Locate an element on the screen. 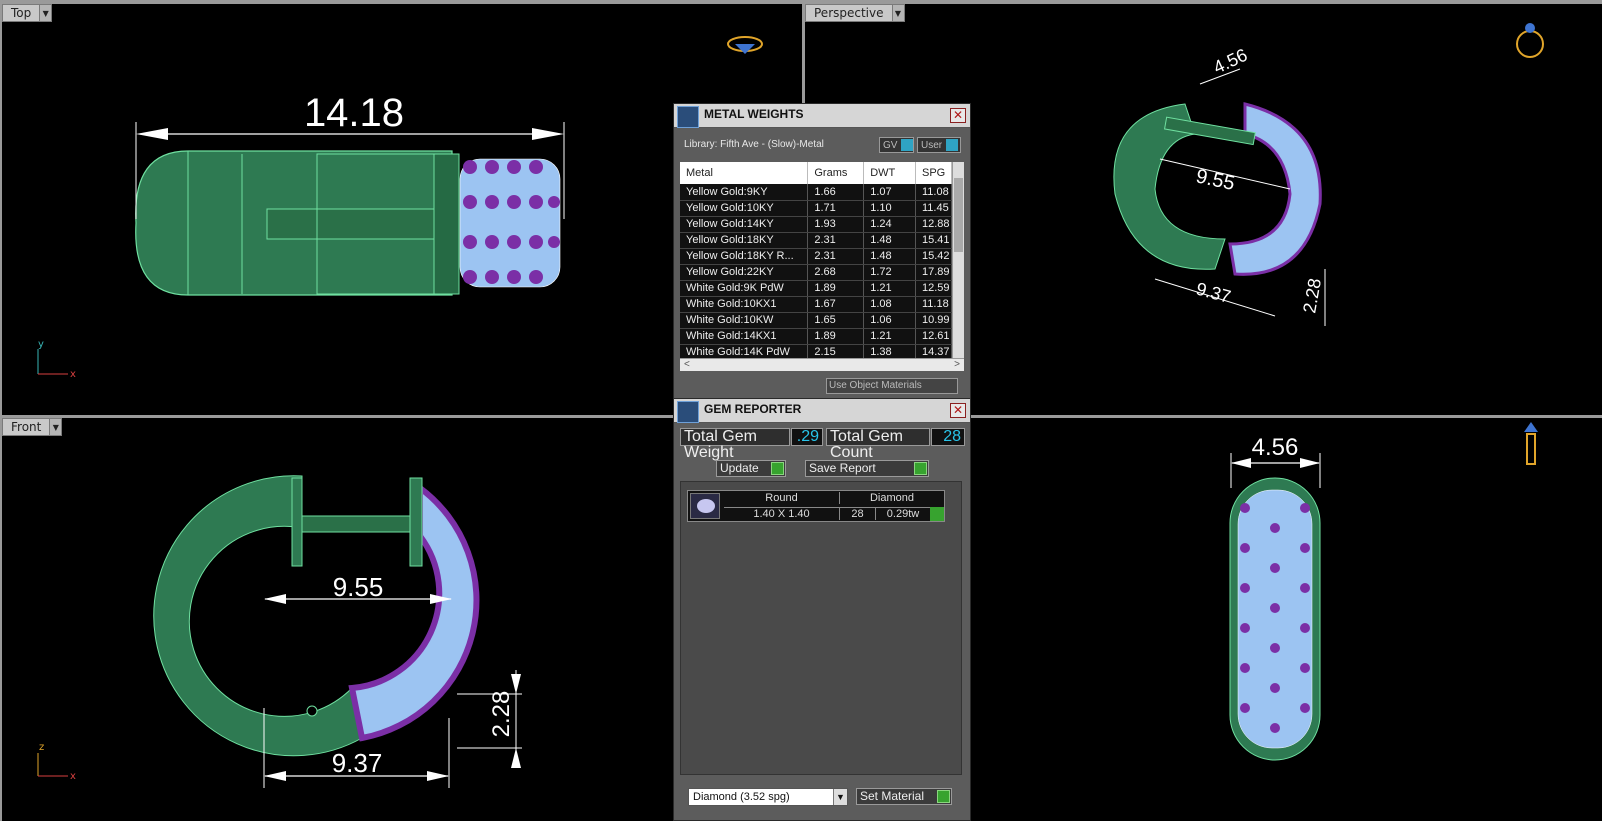 The height and width of the screenshot is (821, 1602). earring-orient-icon is located at coordinates (1531, 449).